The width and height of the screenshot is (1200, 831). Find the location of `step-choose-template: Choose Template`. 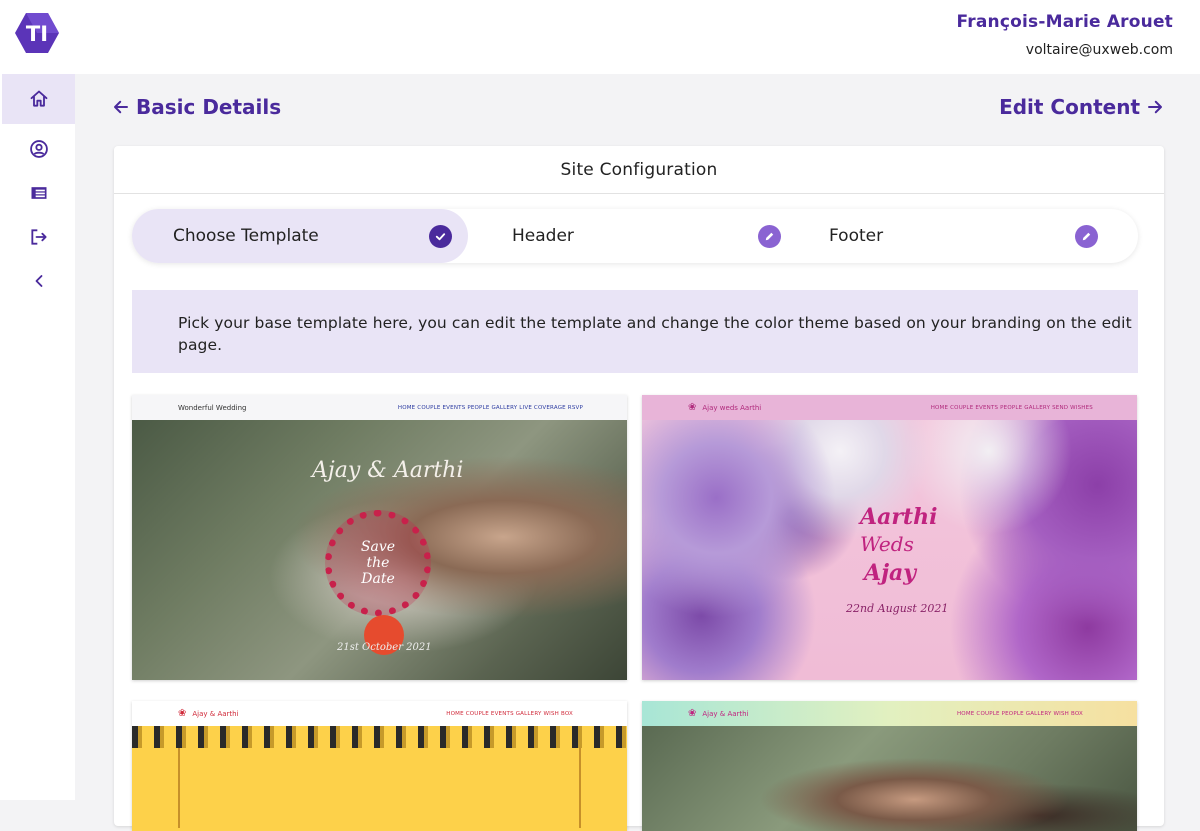

step-choose-template: Choose Template is located at coordinates (300, 236).